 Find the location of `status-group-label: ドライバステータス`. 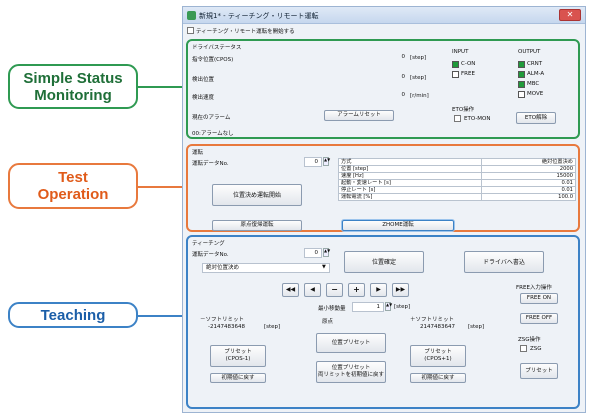

status-group-label: ドライバステータス is located at coordinates (217, 48).